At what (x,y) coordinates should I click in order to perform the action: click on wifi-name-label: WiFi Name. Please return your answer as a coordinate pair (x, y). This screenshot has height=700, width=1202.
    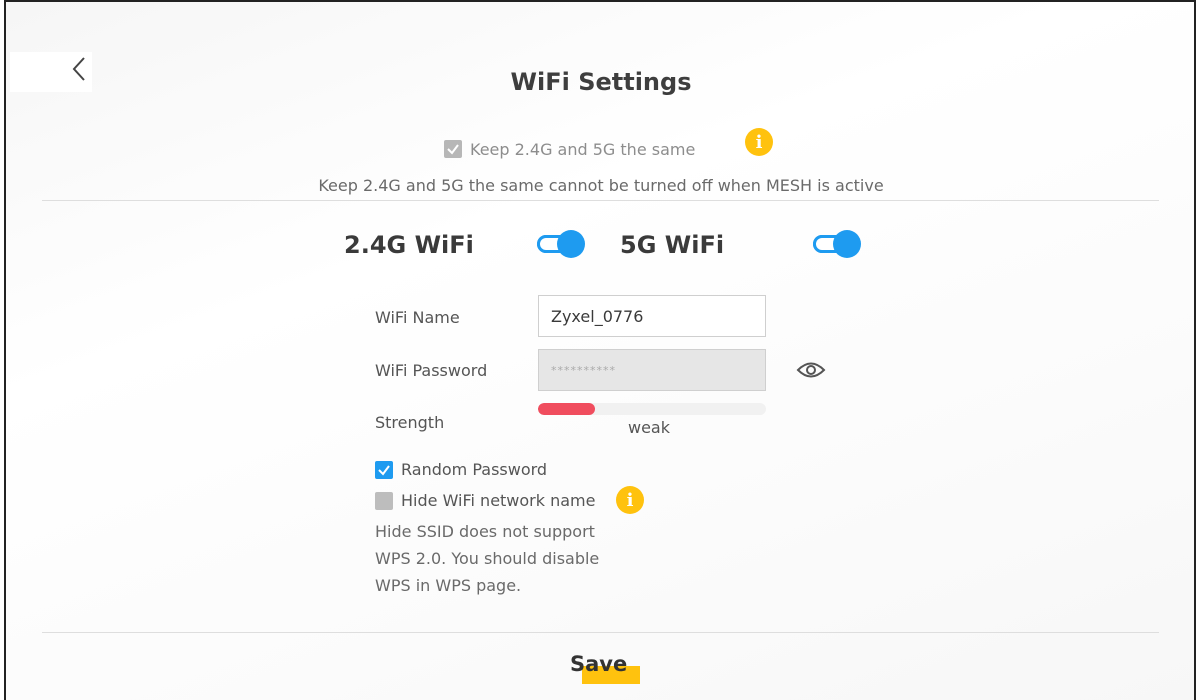
    Looking at the image, I should click on (417, 317).